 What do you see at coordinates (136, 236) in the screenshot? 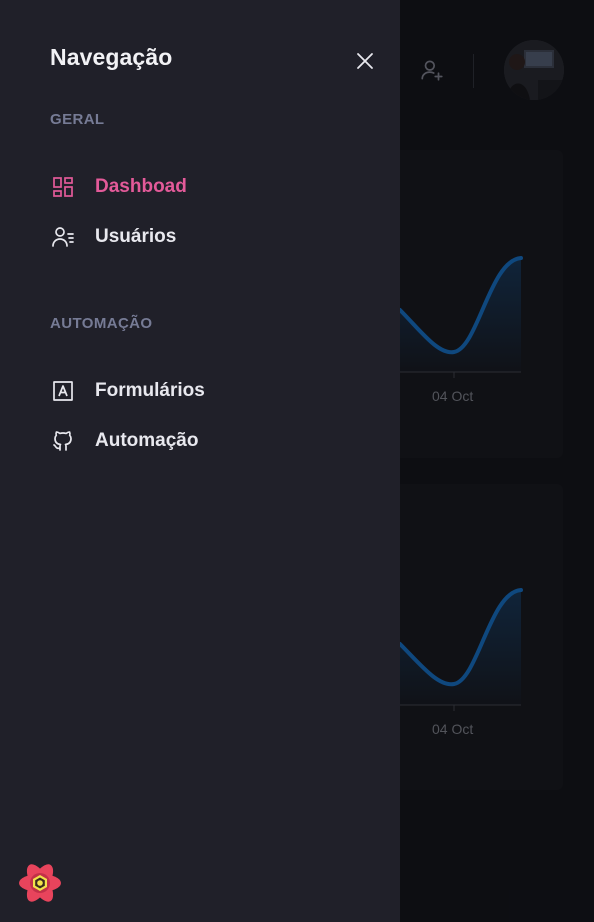
I see `nav-item-label: Usuários` at bounding box center [136, 236].